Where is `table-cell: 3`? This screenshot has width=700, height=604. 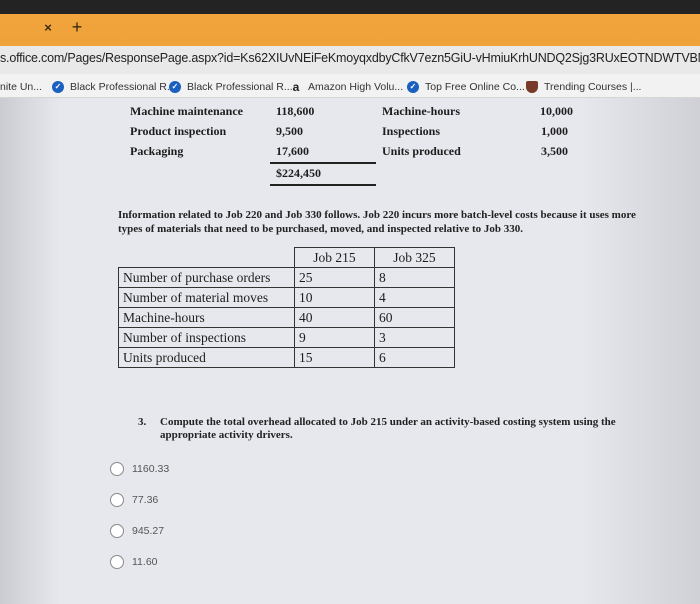
table-cell: 3 is located at coordinates (414, 337).